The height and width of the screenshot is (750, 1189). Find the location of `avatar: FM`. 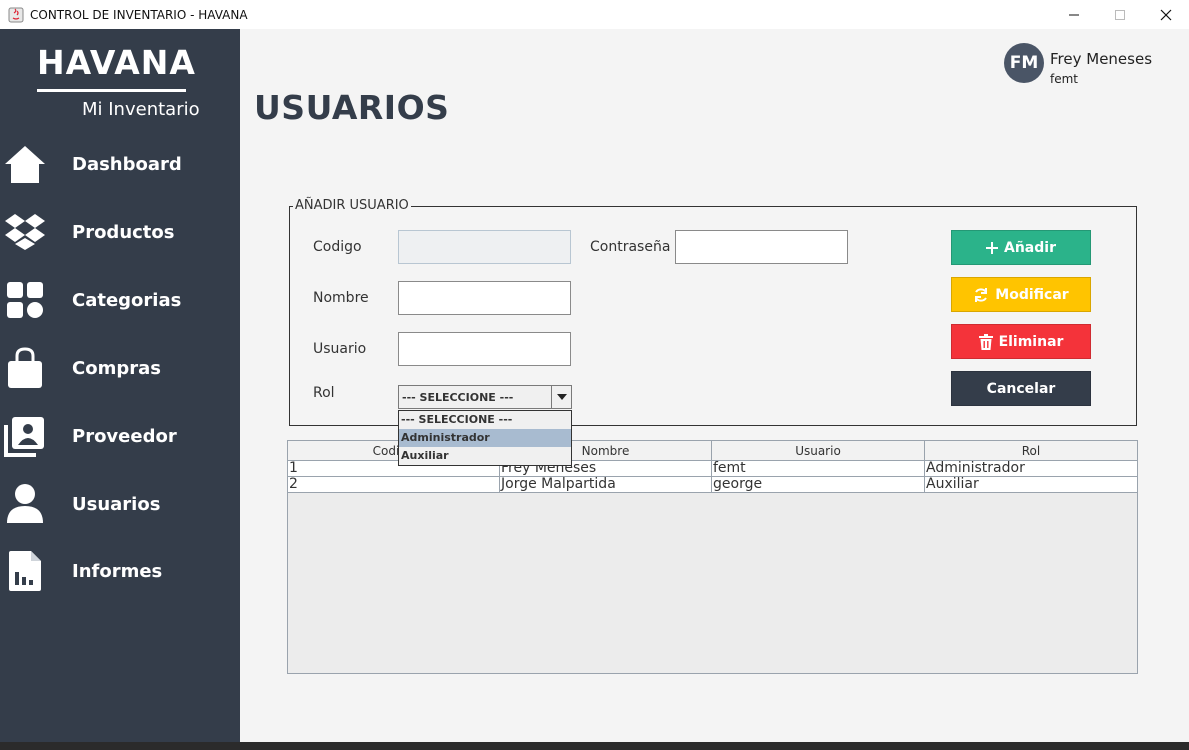

avatar: FM is located at coordinates (1024, 63).